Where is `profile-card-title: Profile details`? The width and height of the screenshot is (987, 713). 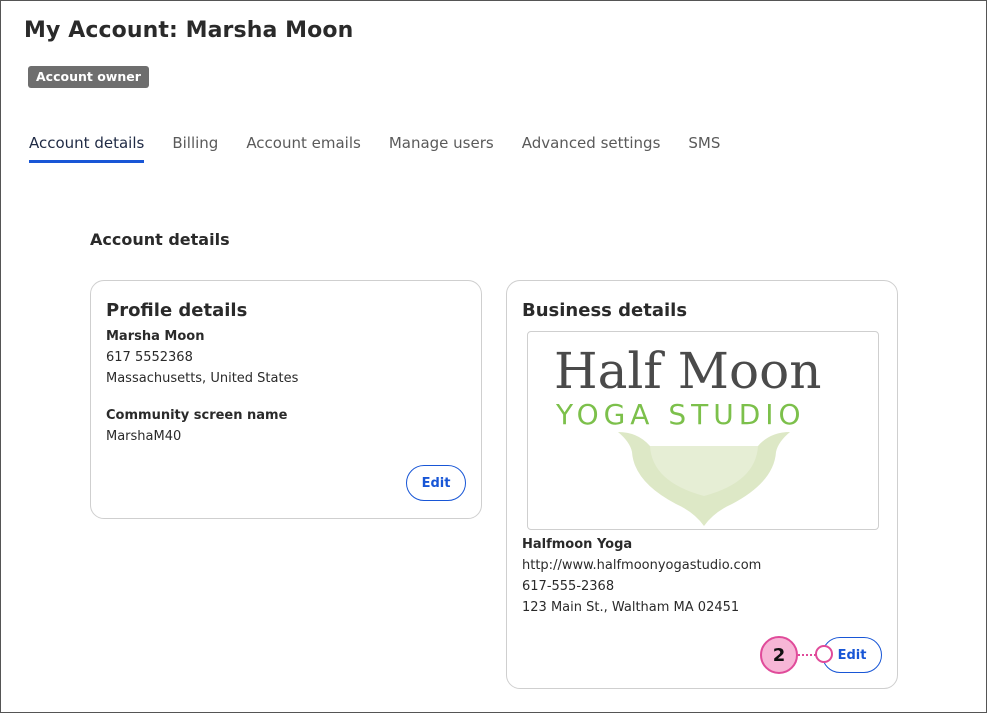
profile-card-title: Profile details is located at coordinates (177, 310).